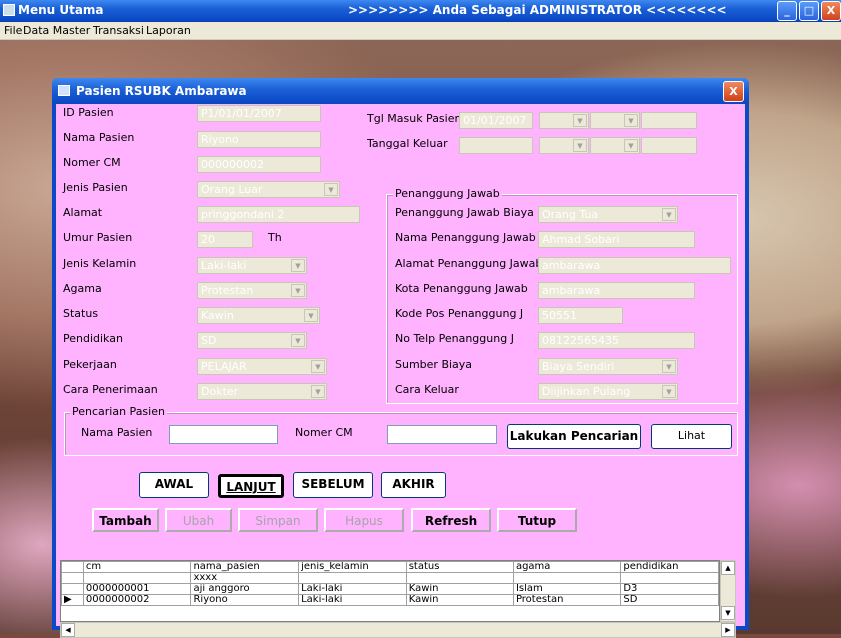  I want to click on grid-vertical-scrollbar: ▲ ▼, so click(728, 591).